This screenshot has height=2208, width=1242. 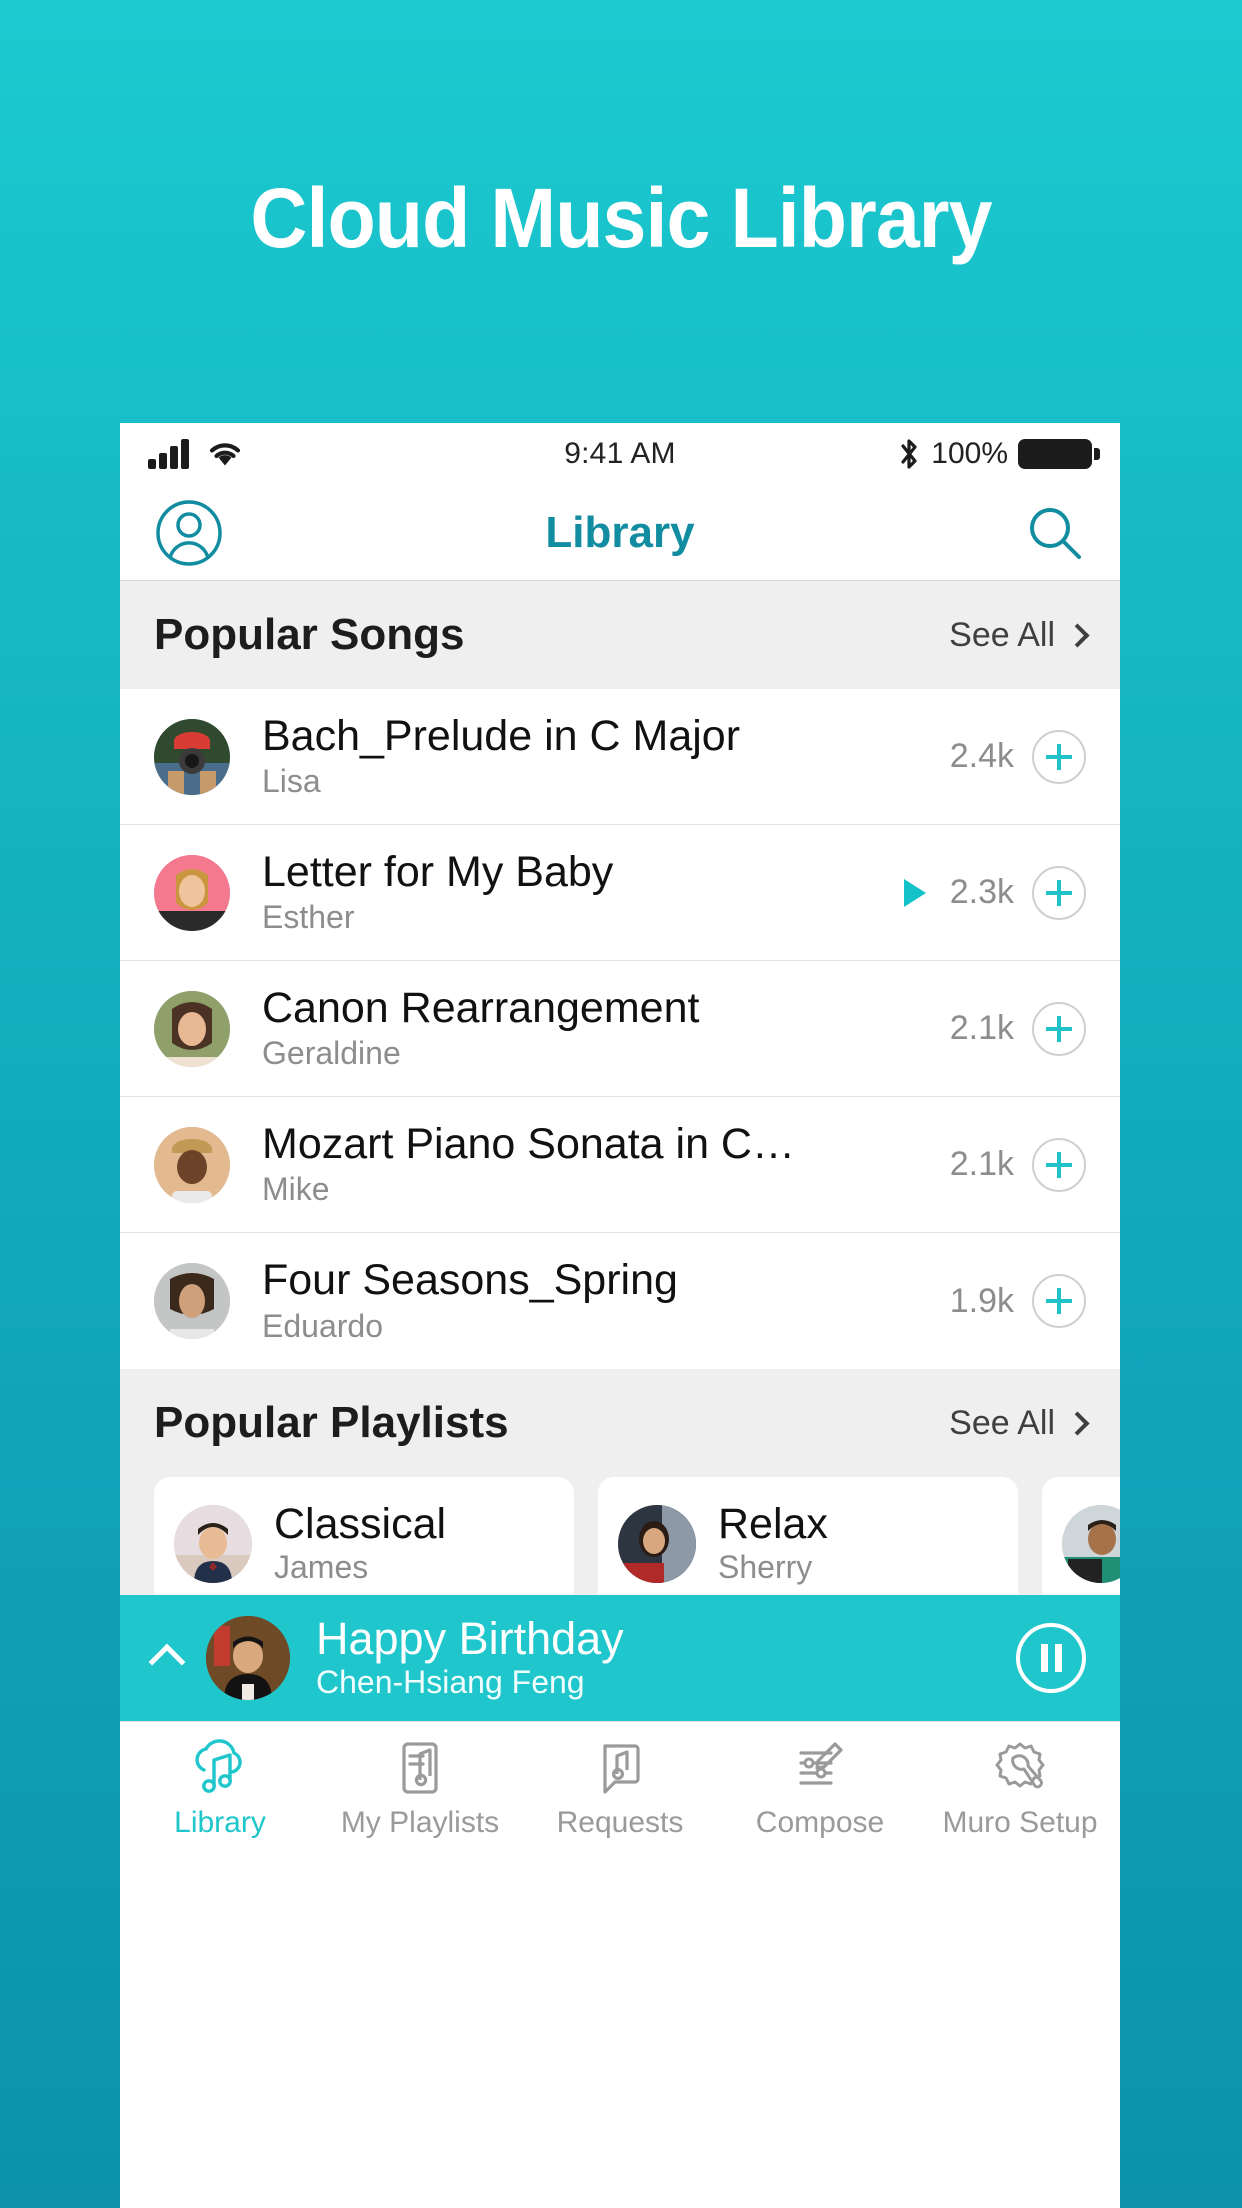 What do you see at coordinates (309, 634) in the screenshot?
I see `section-title: Popular Songs` at bounding box center [309, 634].